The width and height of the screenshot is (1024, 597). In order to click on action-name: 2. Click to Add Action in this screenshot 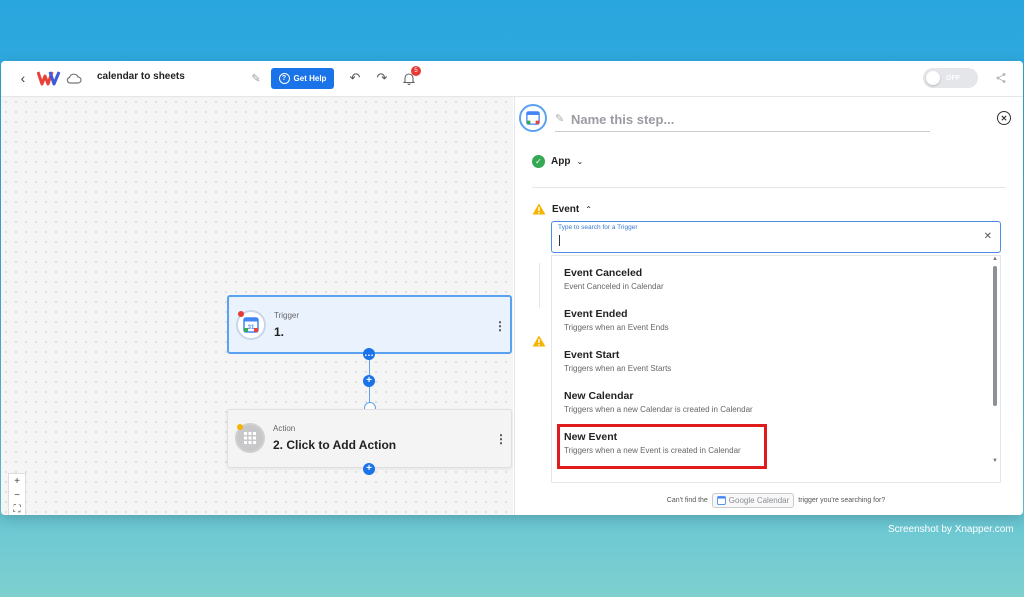, I will do `click(335, 445)`.